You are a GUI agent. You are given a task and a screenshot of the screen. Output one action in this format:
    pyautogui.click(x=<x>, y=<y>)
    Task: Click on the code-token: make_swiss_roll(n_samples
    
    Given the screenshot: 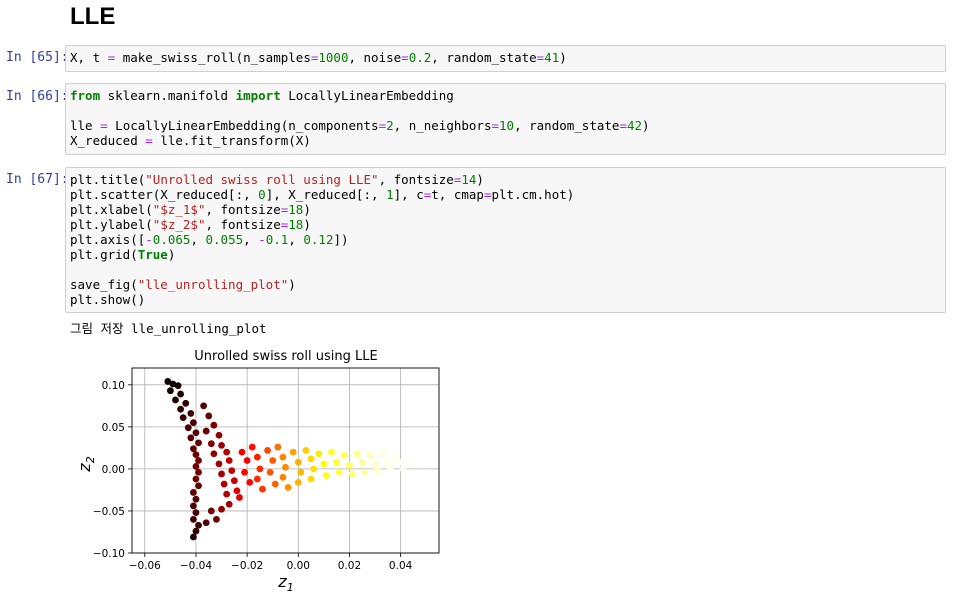 What is the action you would take?
    pyautogui.click(x=213, y=57)
    